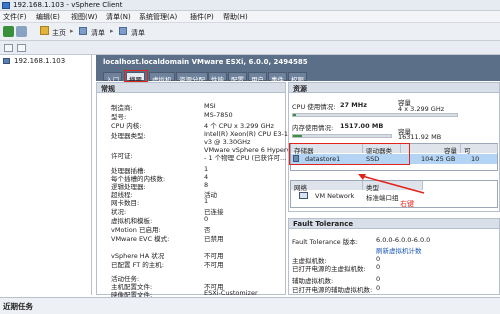 The width and height of the screenshot is (500, 314). Describe the element at coordinates (214, 265) in the screenshot. I see `row-value: 不可用` at that location.